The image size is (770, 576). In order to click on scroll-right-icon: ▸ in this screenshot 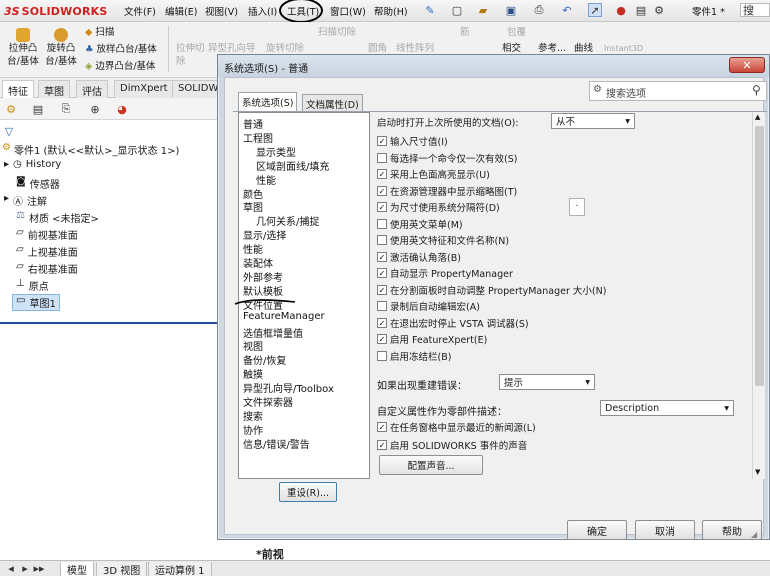, I will do `click(25, 568)`.